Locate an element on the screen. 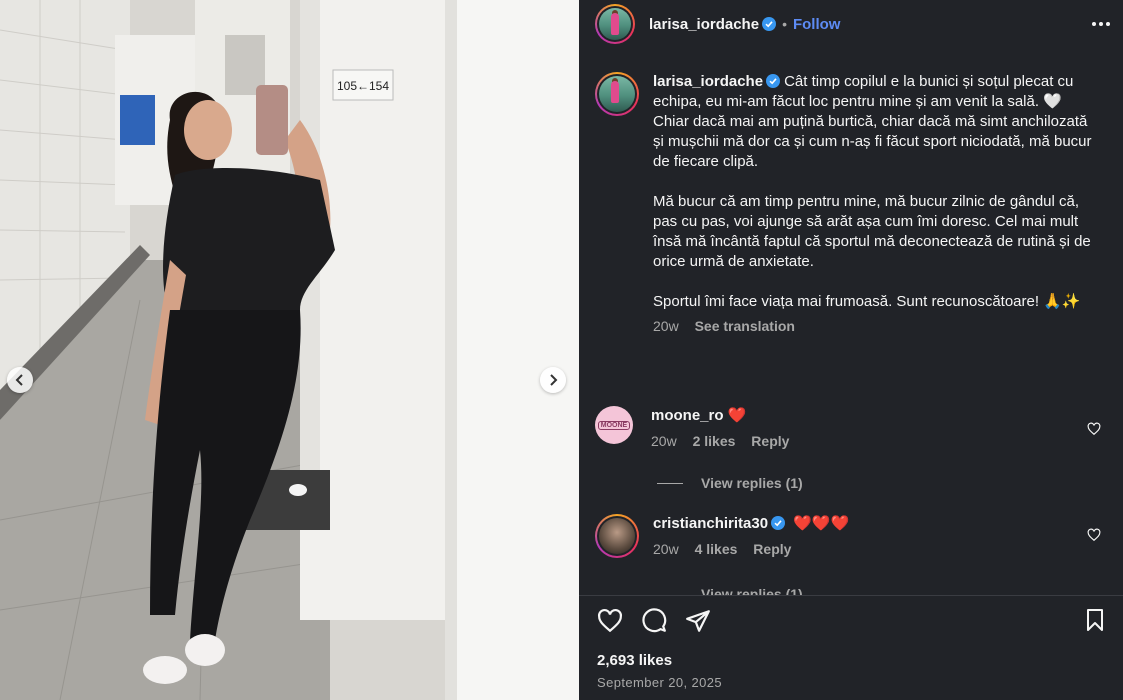 This screenshot has width=1123, height=700. chevron-right-icon is located at coordinates (554, 380).